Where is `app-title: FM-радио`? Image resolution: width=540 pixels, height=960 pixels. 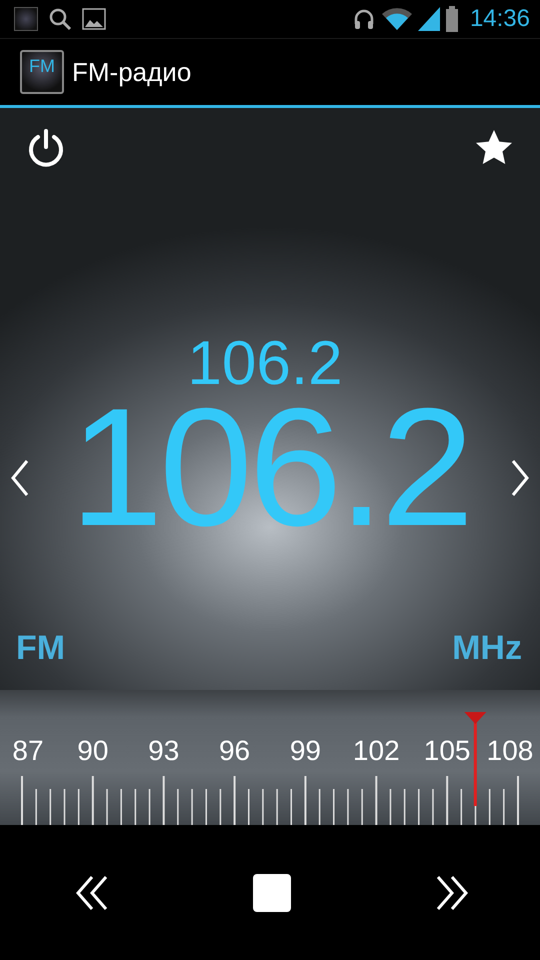 app-title: FM-радио is located at coordinates (132, 72).